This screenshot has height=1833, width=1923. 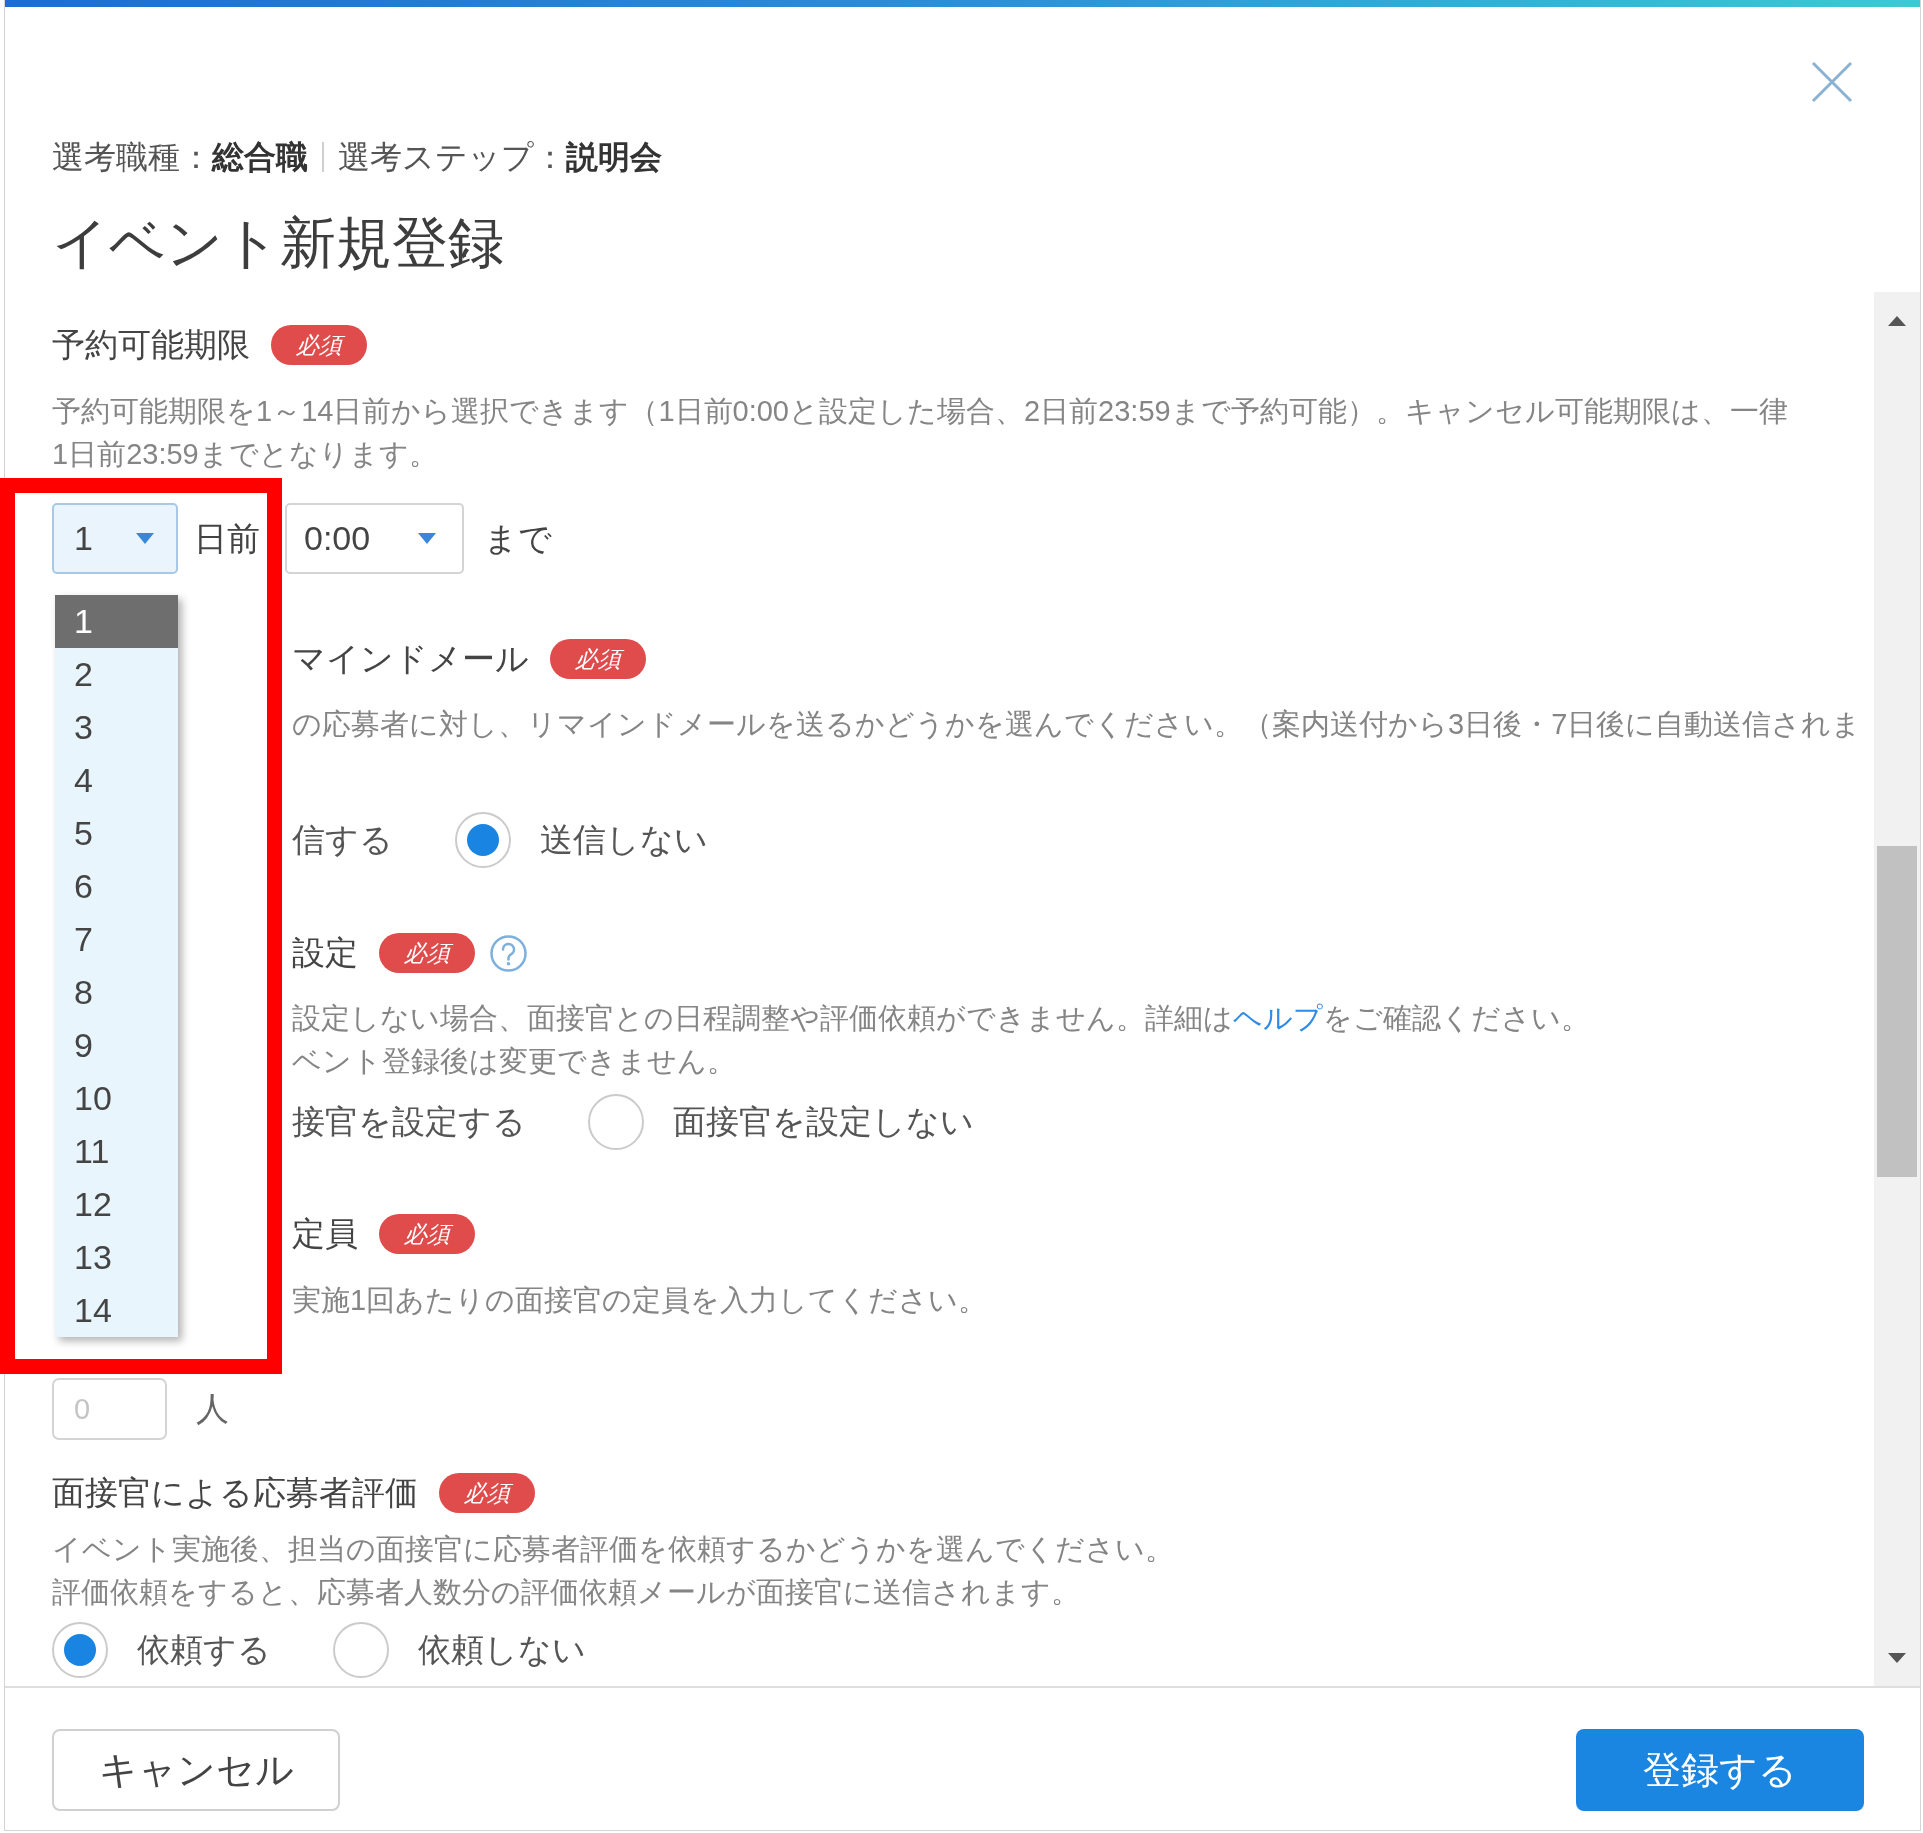 What do you see at coordinates (116, 992) in the screenshot?
I see `dropdown-option: 8` at bounding box center [116, 992].